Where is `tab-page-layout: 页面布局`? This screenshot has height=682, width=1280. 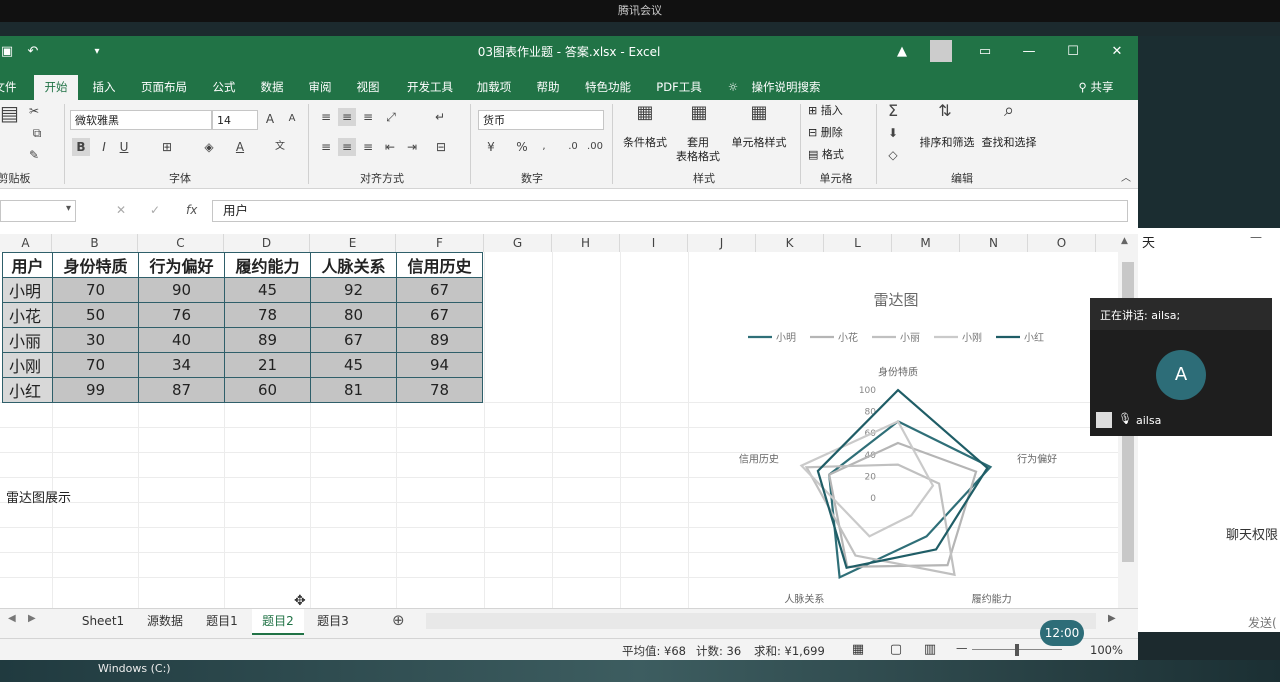
tab-page-layout: 页面布局 is located at coordinates (164, 87).